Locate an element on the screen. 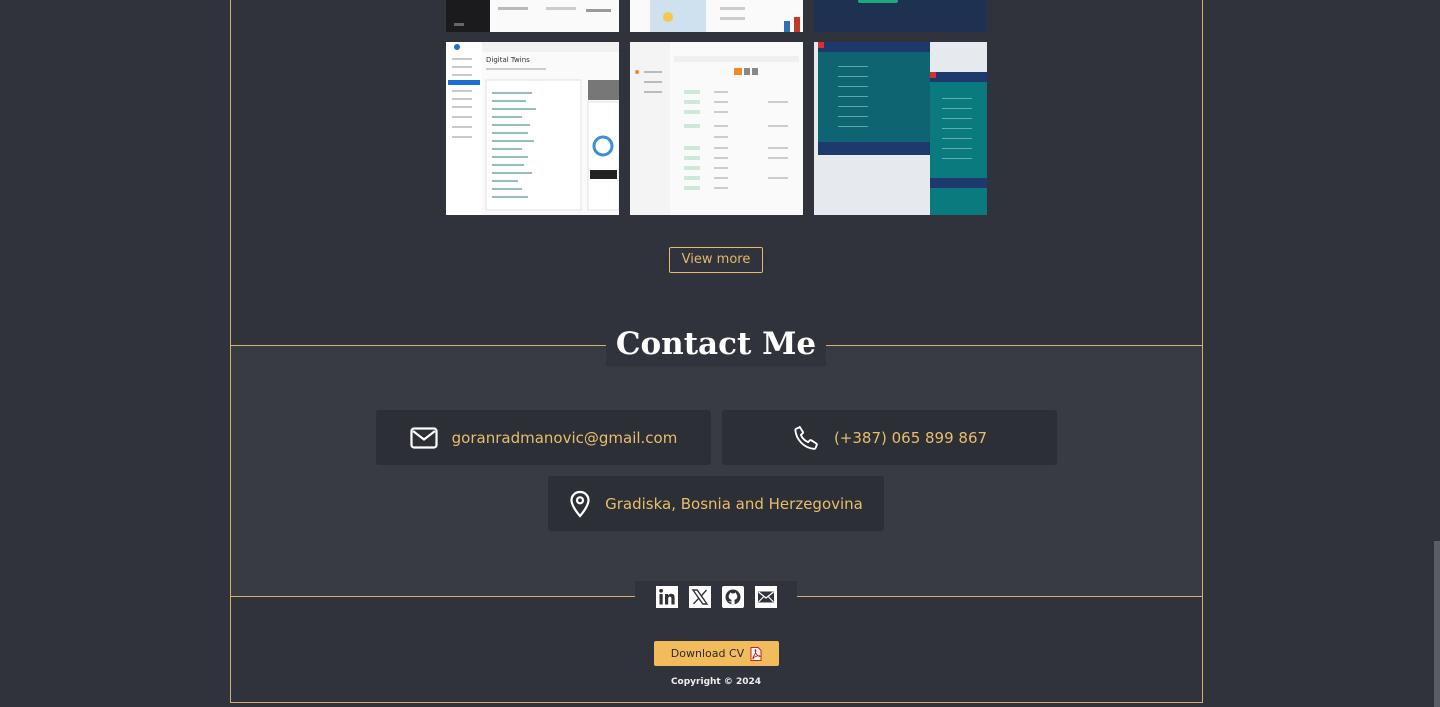 The width and height of the screenshot is (1440, 707). page-scrollbar is located at coordinates (1437, 624).